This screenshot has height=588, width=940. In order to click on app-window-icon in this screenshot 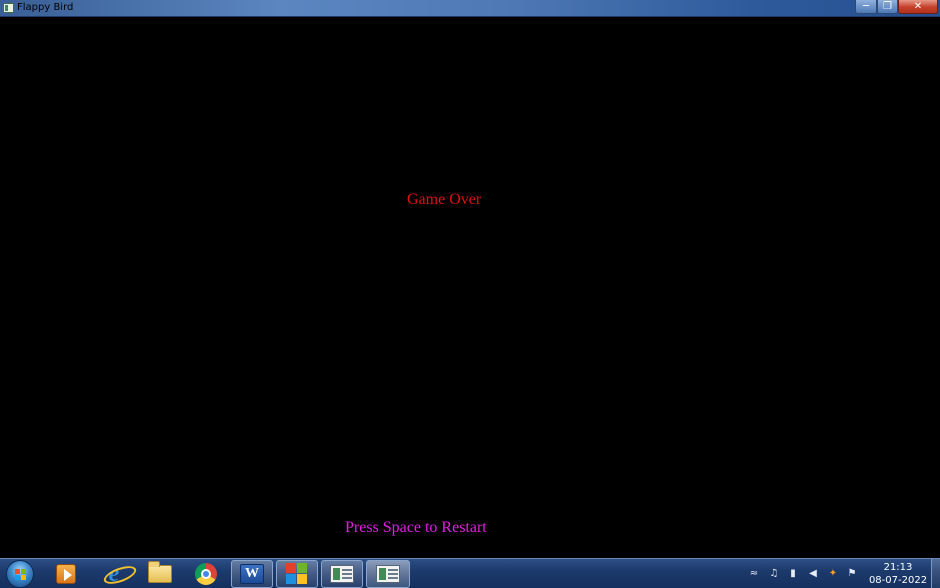, I will do `click(8, 8)`.